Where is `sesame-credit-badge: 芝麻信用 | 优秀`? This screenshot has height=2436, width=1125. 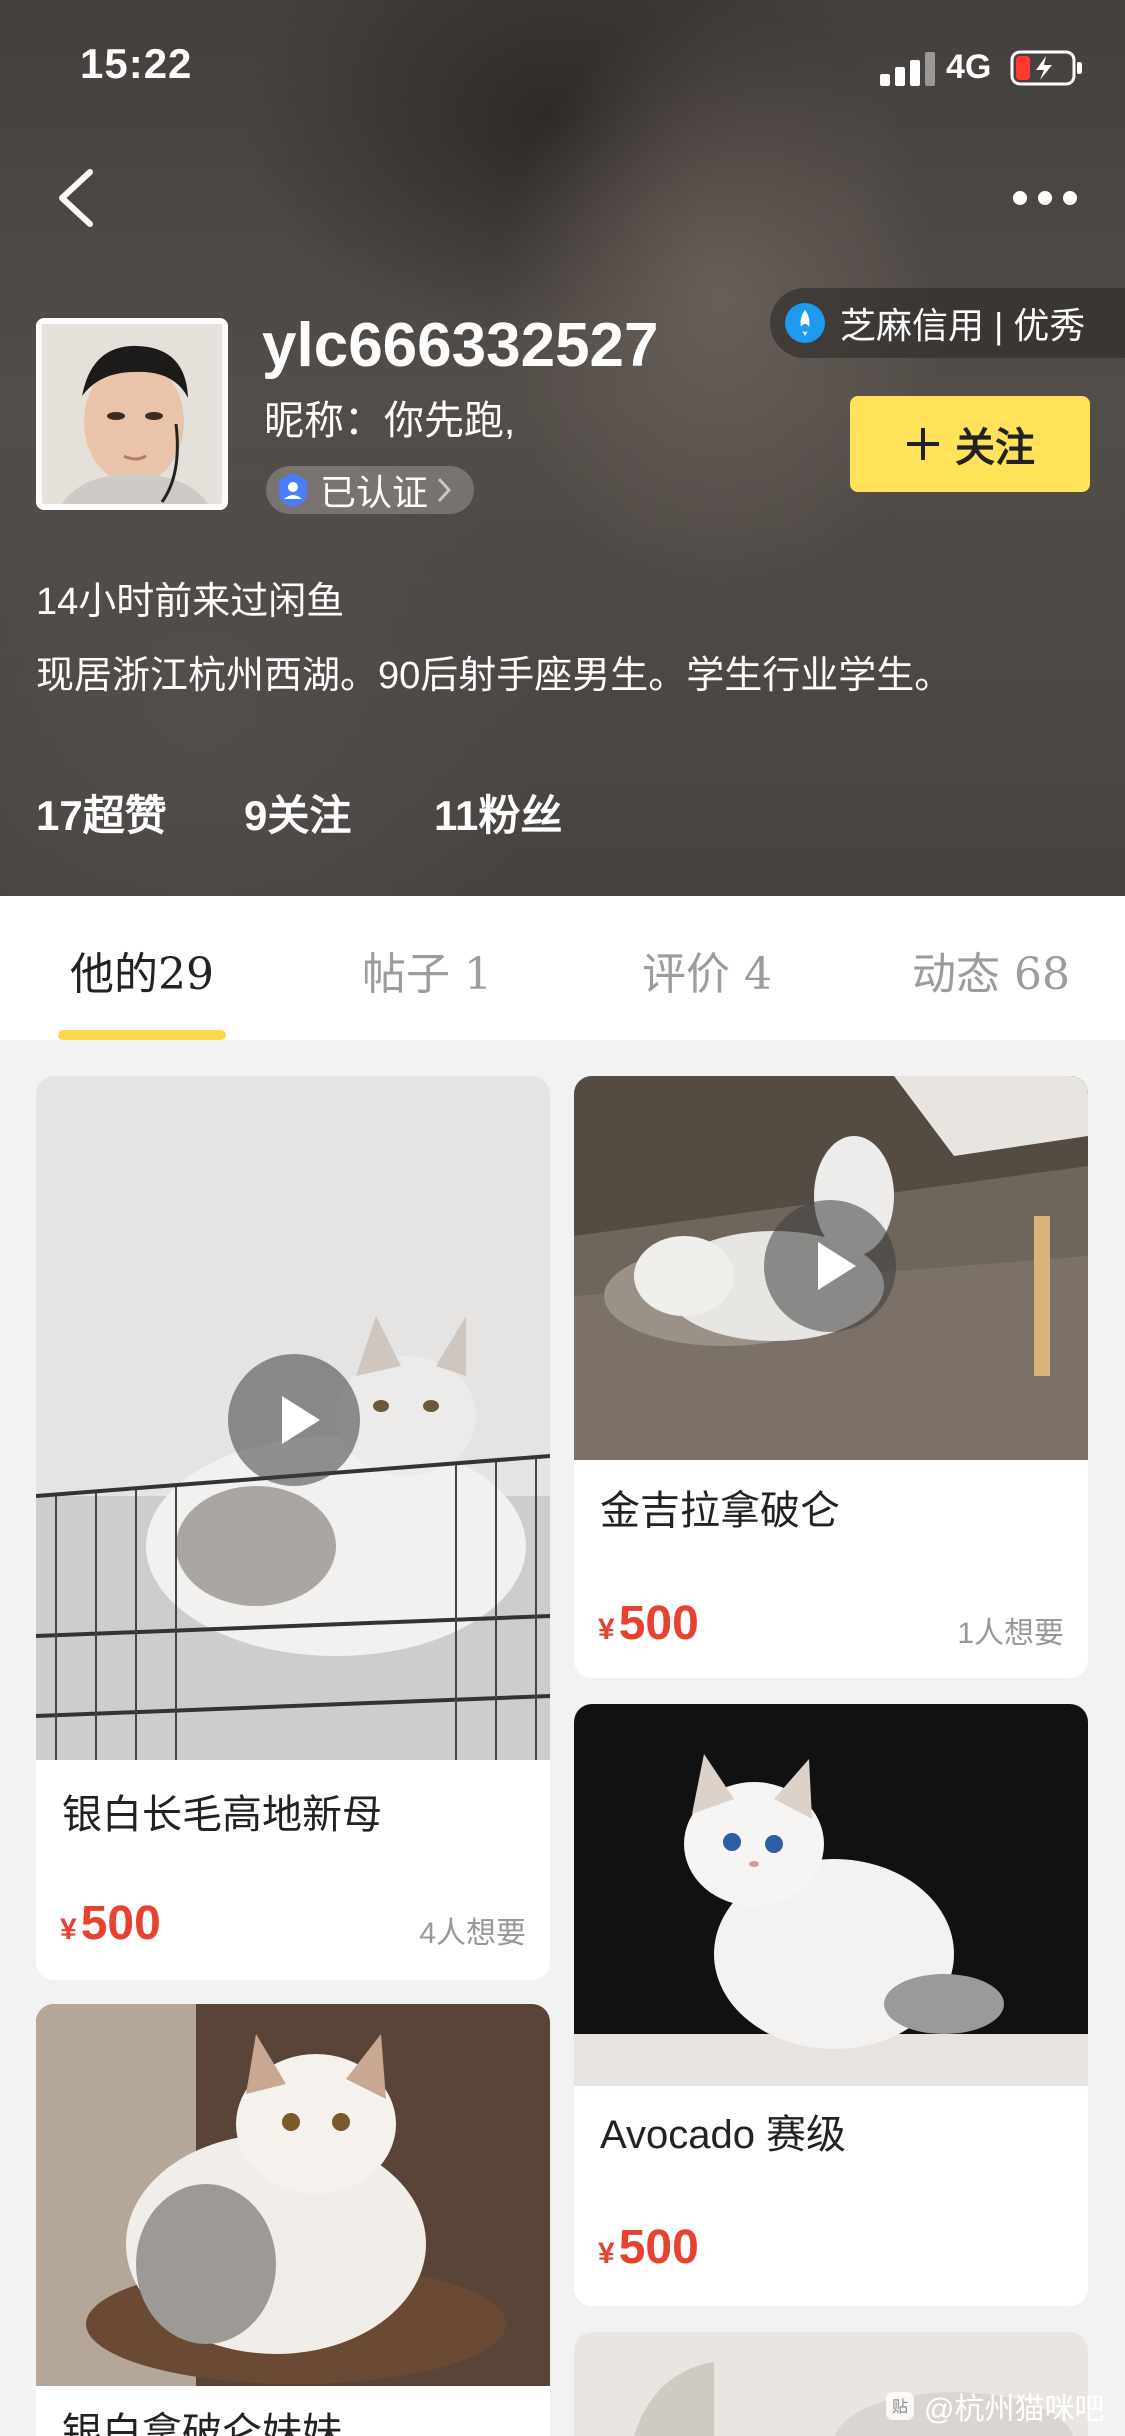
sesame-credit-badge: 芝麻信用 | 优秀 is located at coordinates (947, 323).